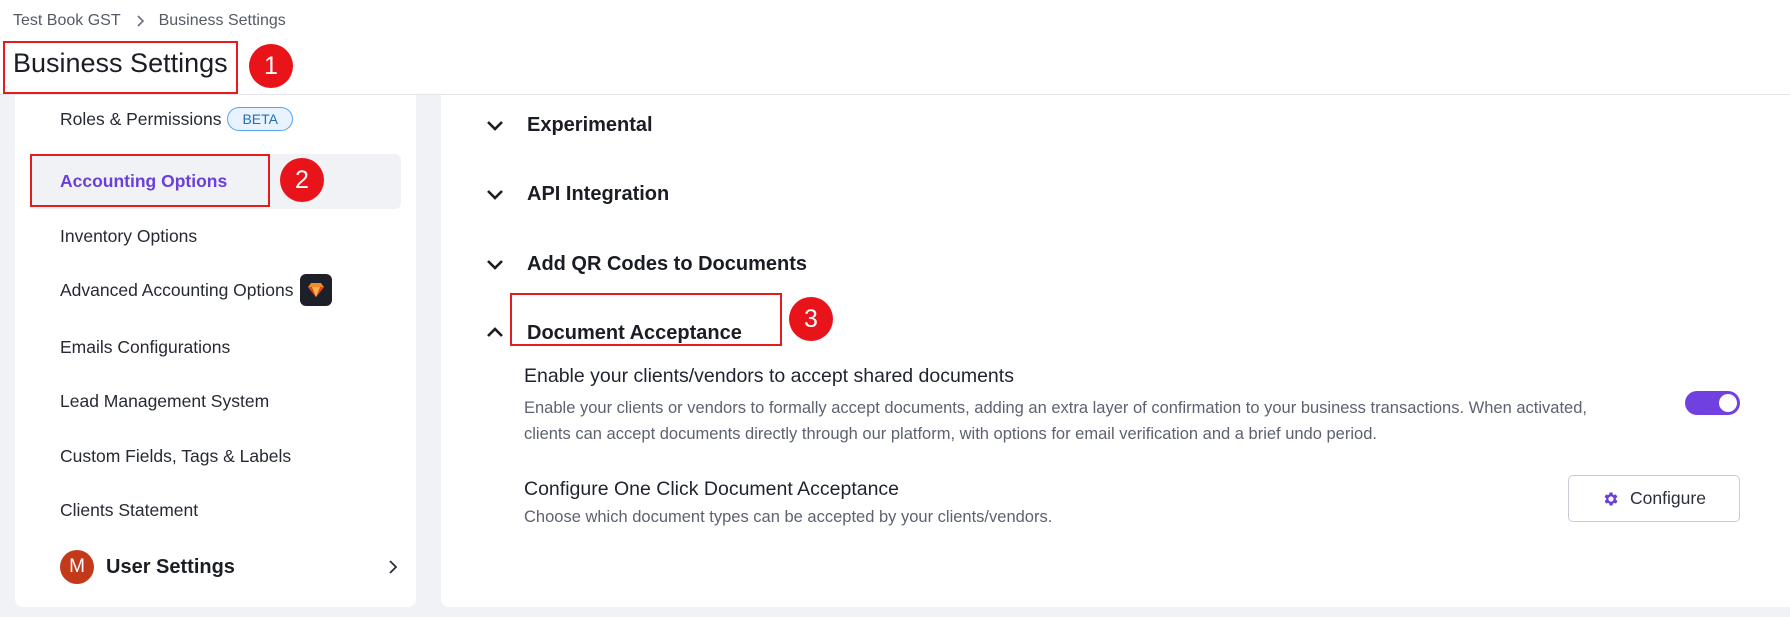 The height and width of the screenshot is (617, 1790). I want to click on sidebar-item-label: Inventory Options, so click(129, 235).